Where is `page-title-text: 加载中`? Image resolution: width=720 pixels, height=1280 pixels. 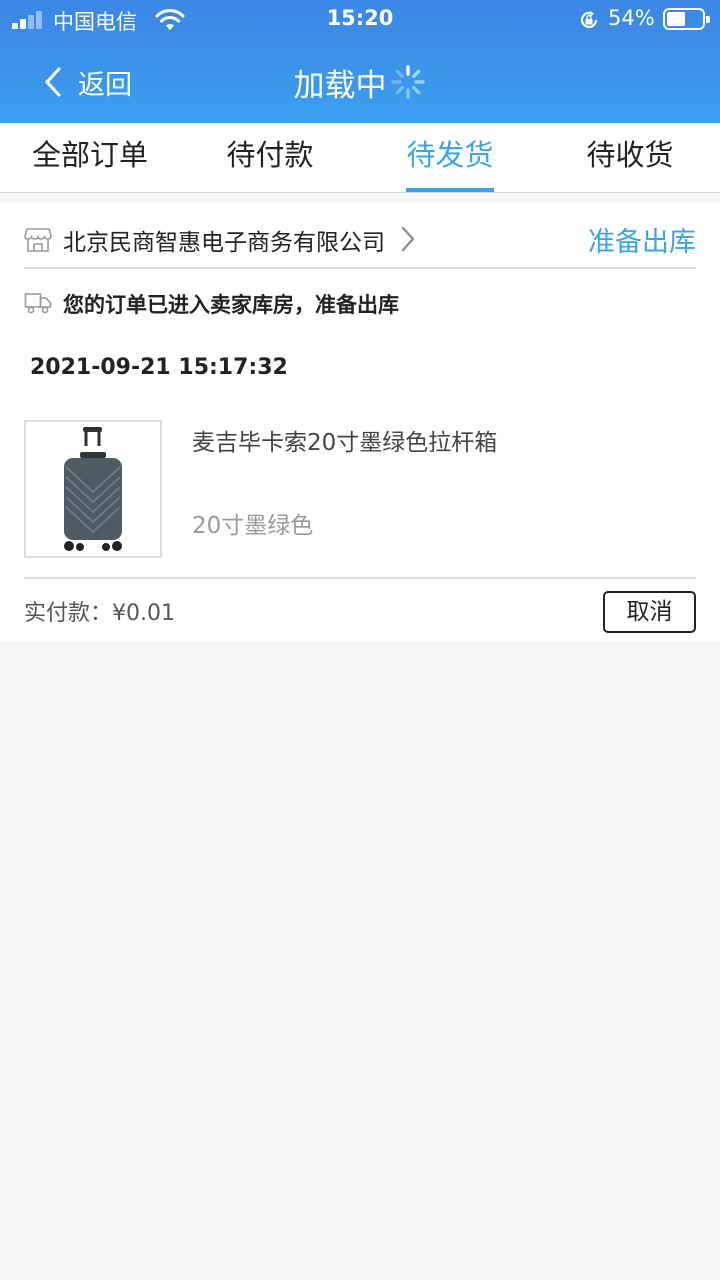 page-title-text: 加载中 is located at coordinates (340, 85).